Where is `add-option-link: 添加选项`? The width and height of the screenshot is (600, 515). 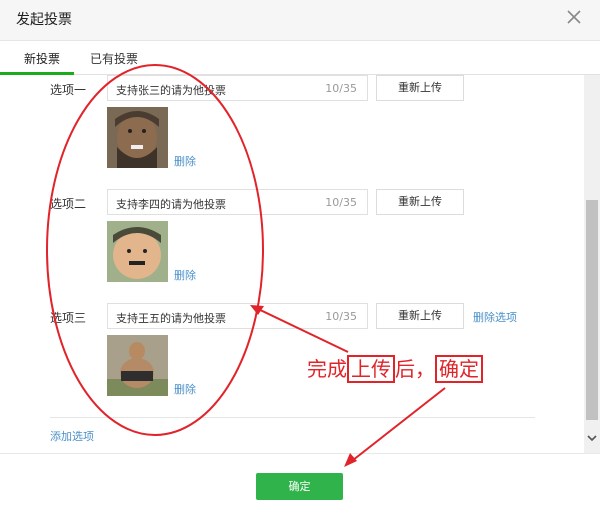 add-option-link: 添加选项 is located at coordinates (72, 436).